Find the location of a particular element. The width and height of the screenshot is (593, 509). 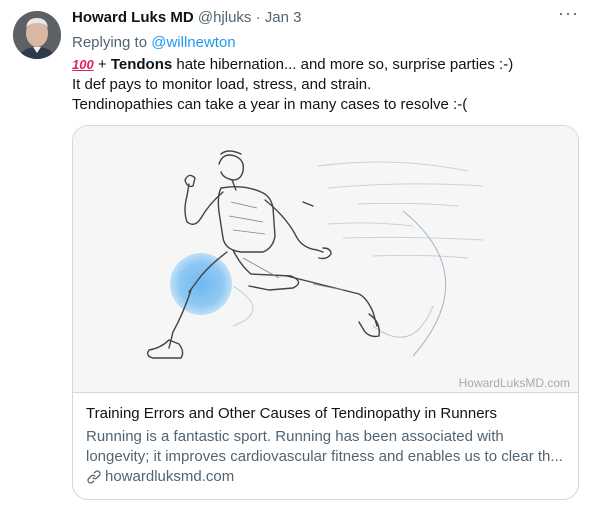

reply-prefix: Replying to is located at coordinates (110, 42).